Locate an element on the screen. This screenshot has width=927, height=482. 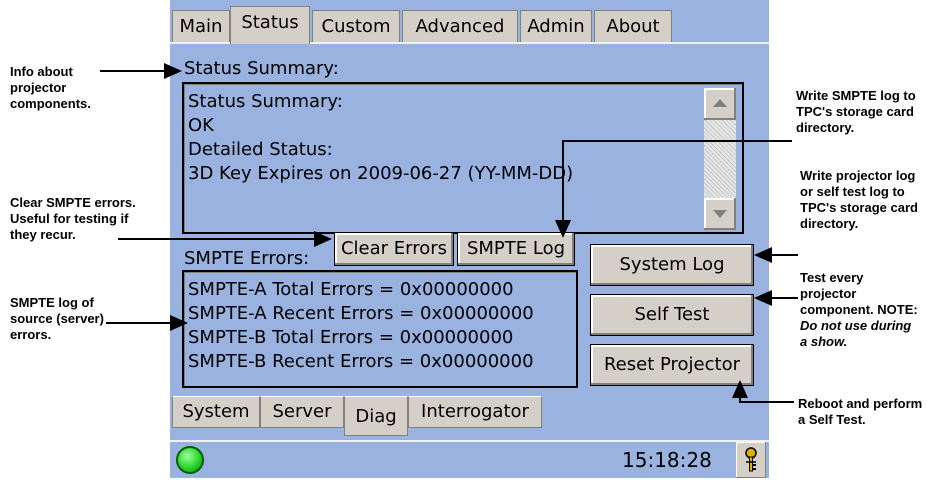
annotation-reboot: Reboot and perform a Self Test. is located at coordinates (860, 411).